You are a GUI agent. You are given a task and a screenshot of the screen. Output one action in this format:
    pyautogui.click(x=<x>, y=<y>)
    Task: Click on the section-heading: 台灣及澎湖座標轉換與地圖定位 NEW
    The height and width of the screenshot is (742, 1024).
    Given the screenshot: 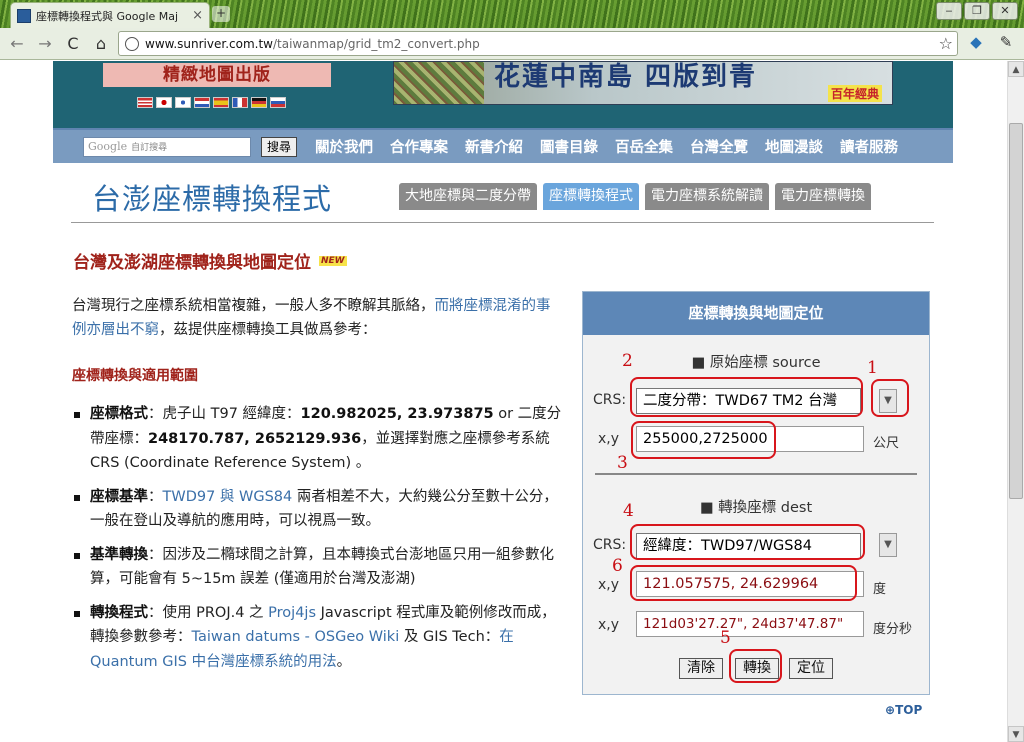 What is the action you would take?
    pyautogui.click(x=210, y=260)
    